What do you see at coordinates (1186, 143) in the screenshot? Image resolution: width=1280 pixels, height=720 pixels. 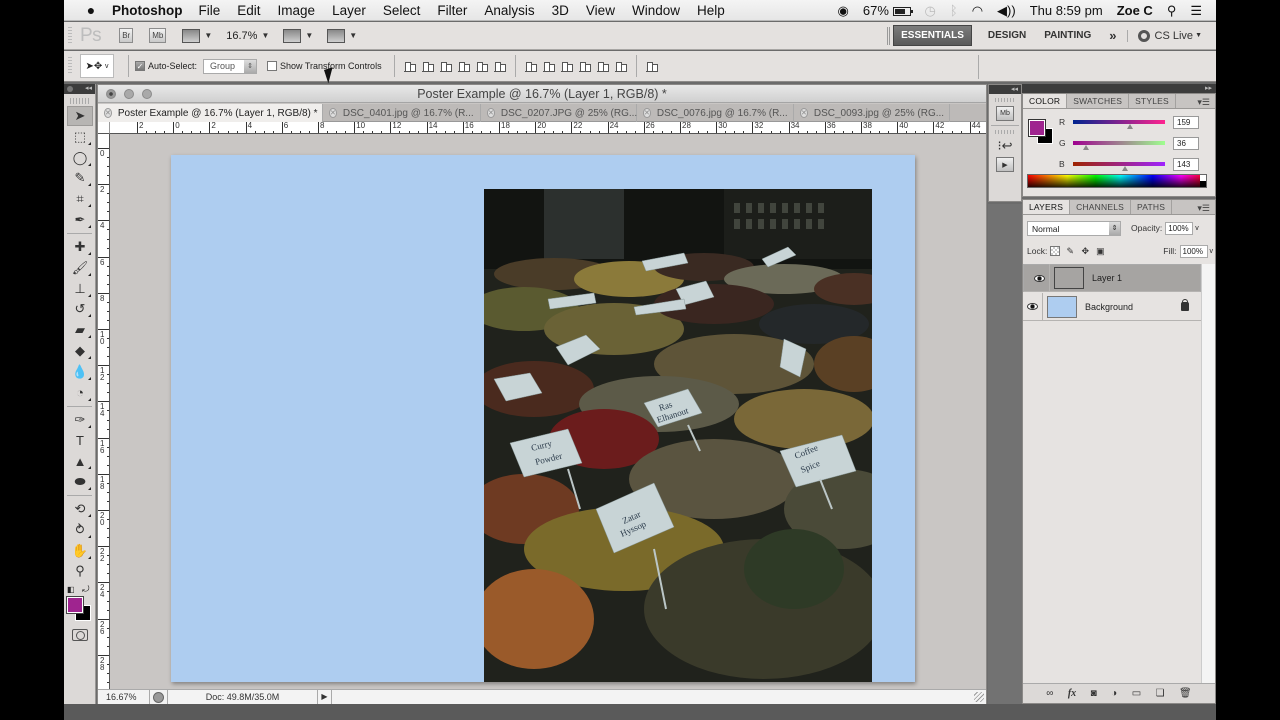 I see `green-value-input: 36` at bounding box center [1186, 143].